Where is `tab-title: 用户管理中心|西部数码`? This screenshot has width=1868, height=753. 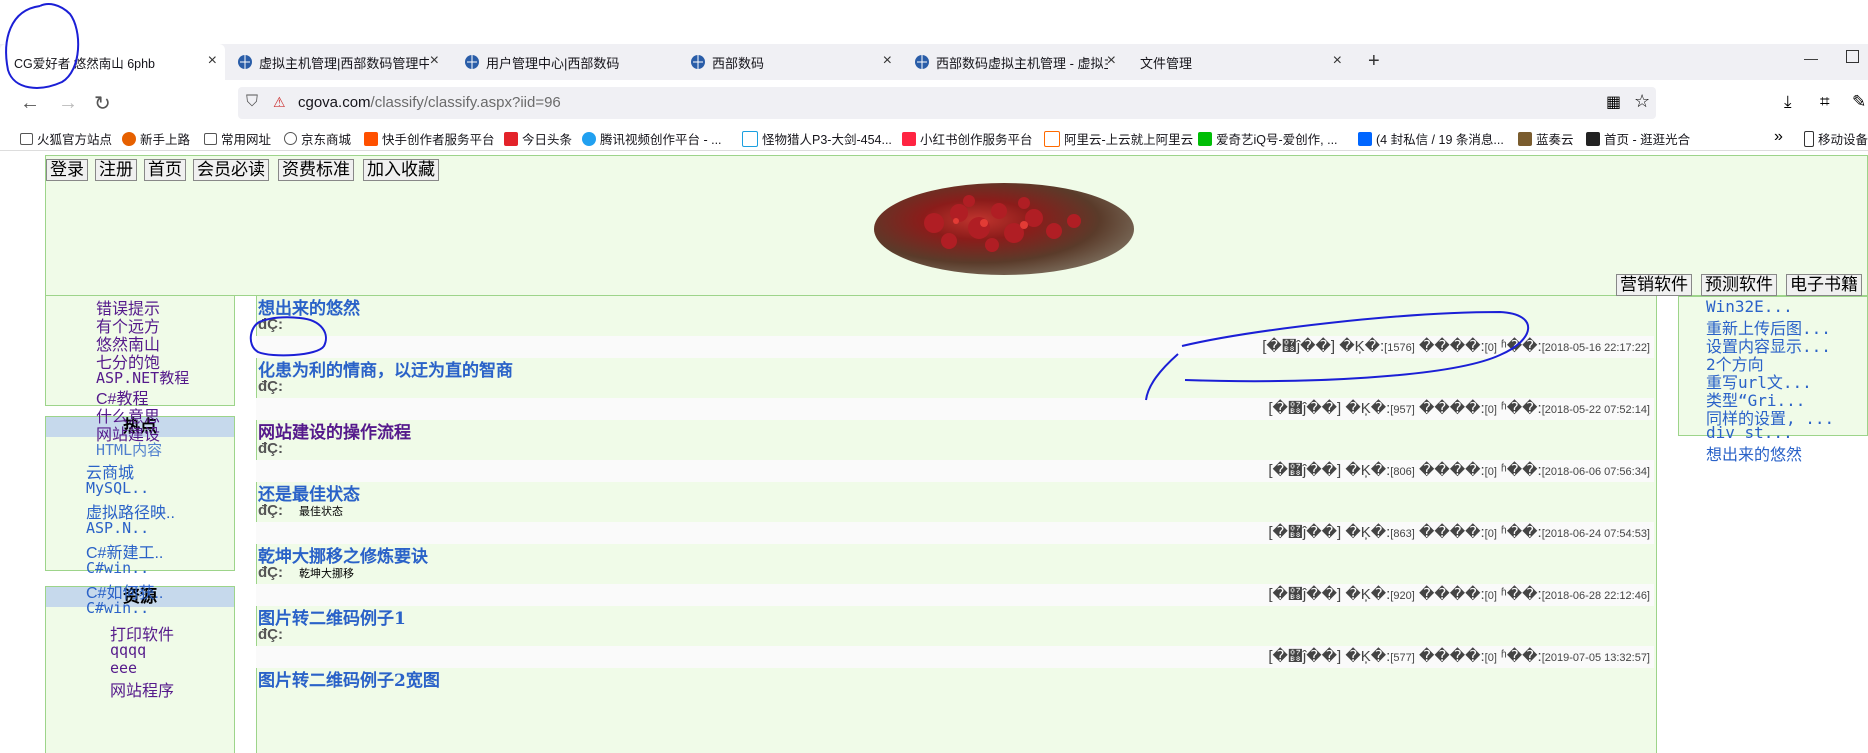
tab-title: 用户管理中心|西部数码 is located at coordinates (553, 63).